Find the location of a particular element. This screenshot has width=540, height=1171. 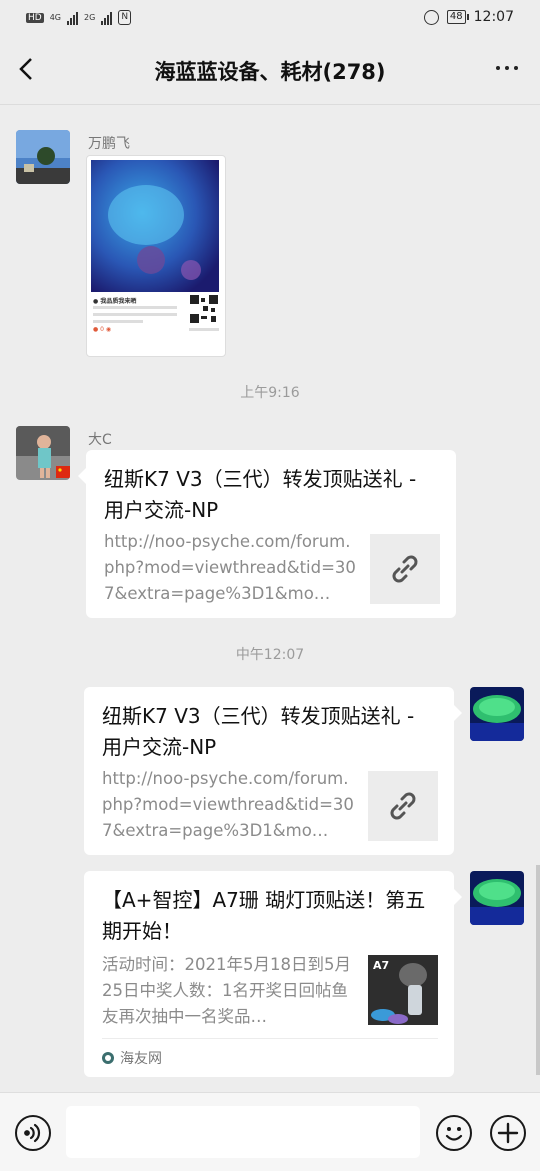

nfc-icon: N is located at coordinates (125, 17).